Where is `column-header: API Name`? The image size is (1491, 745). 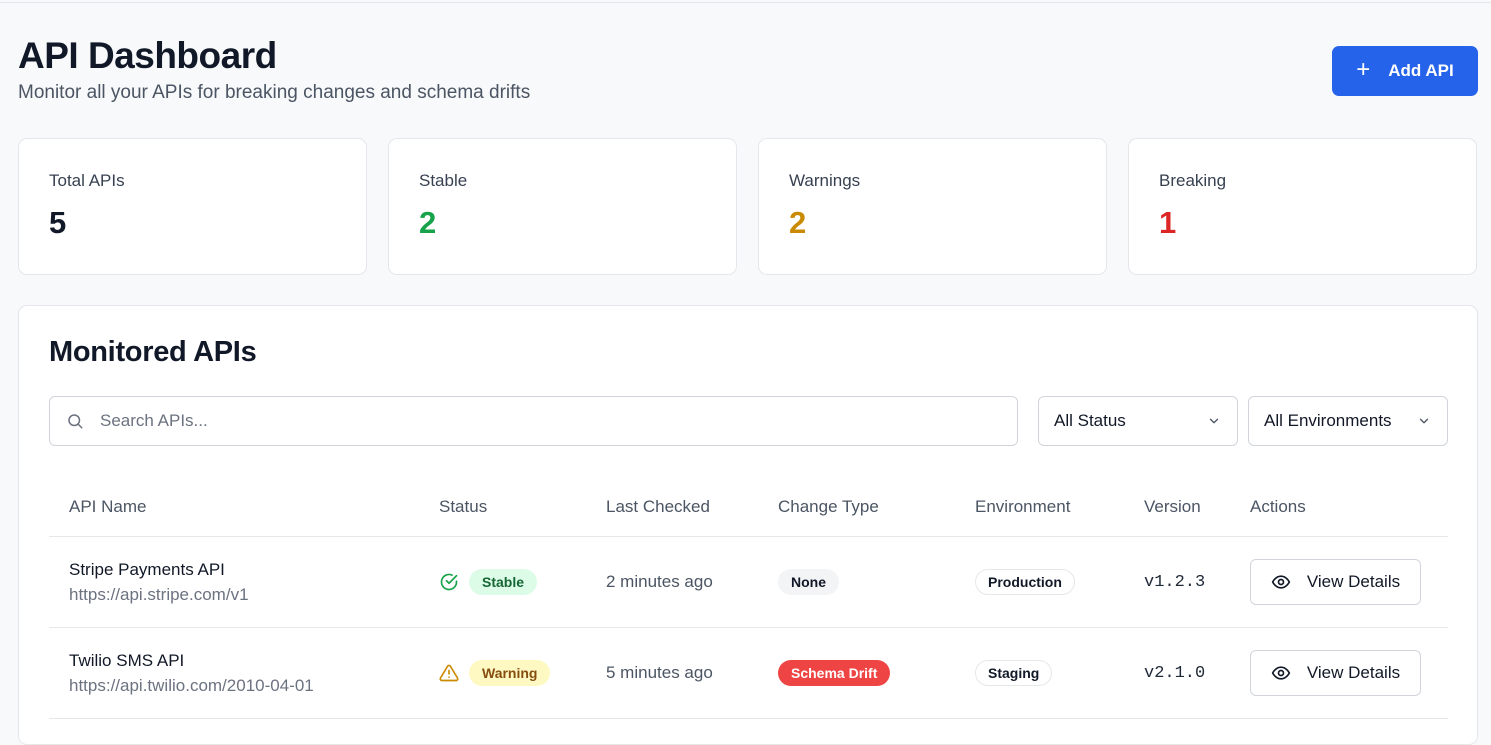 column-header: API Name is located at coordinates (108, 506).